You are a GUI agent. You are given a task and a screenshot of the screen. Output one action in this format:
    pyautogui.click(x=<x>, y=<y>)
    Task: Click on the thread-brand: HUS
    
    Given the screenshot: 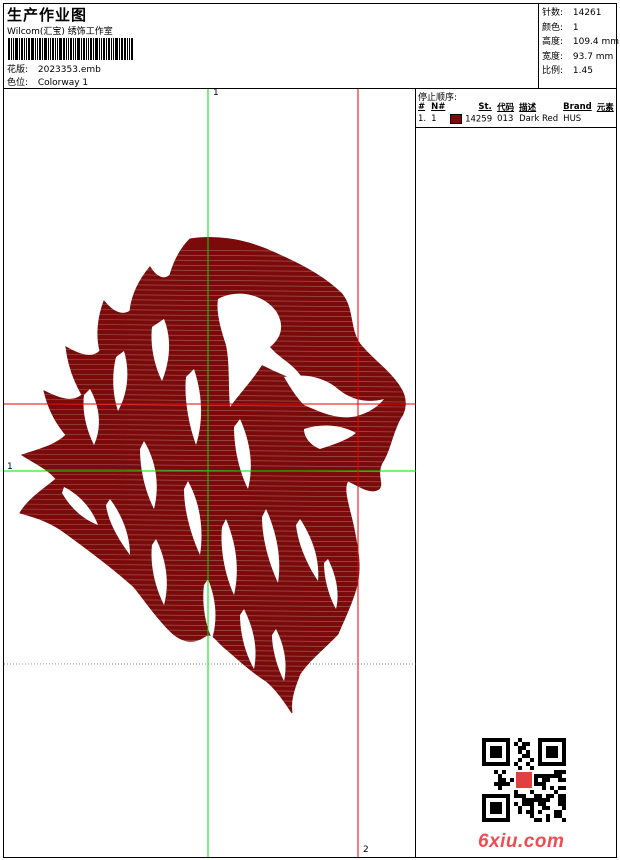 What is the action you would take?
    pyautogui.click(x=572, y=119)
    